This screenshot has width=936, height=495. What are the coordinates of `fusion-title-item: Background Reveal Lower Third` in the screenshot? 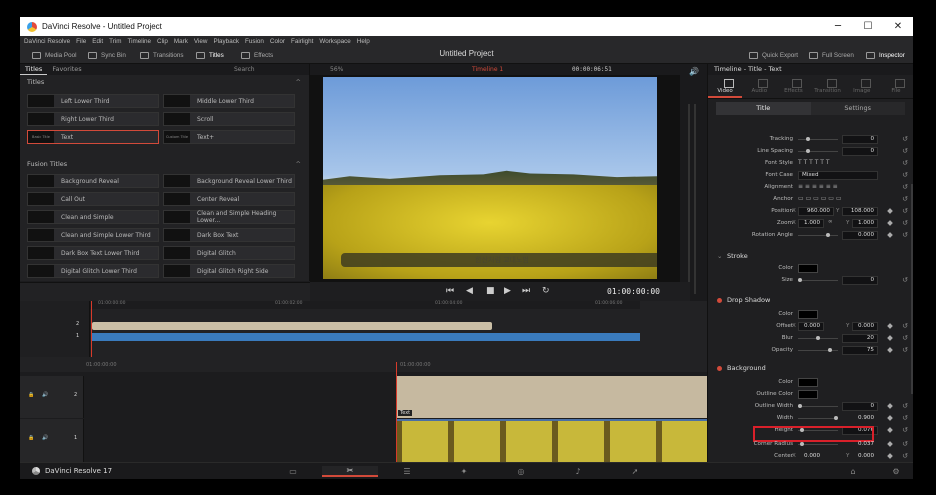 It's located at (229, 181).